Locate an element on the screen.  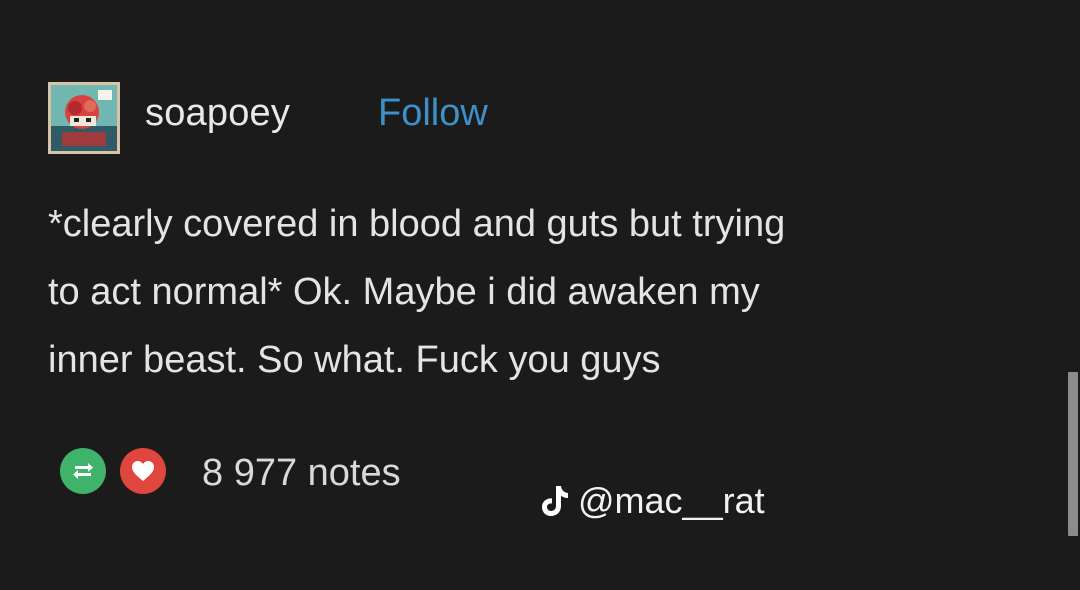
reblog-icon-glyph is located at coordinates (83, 471).